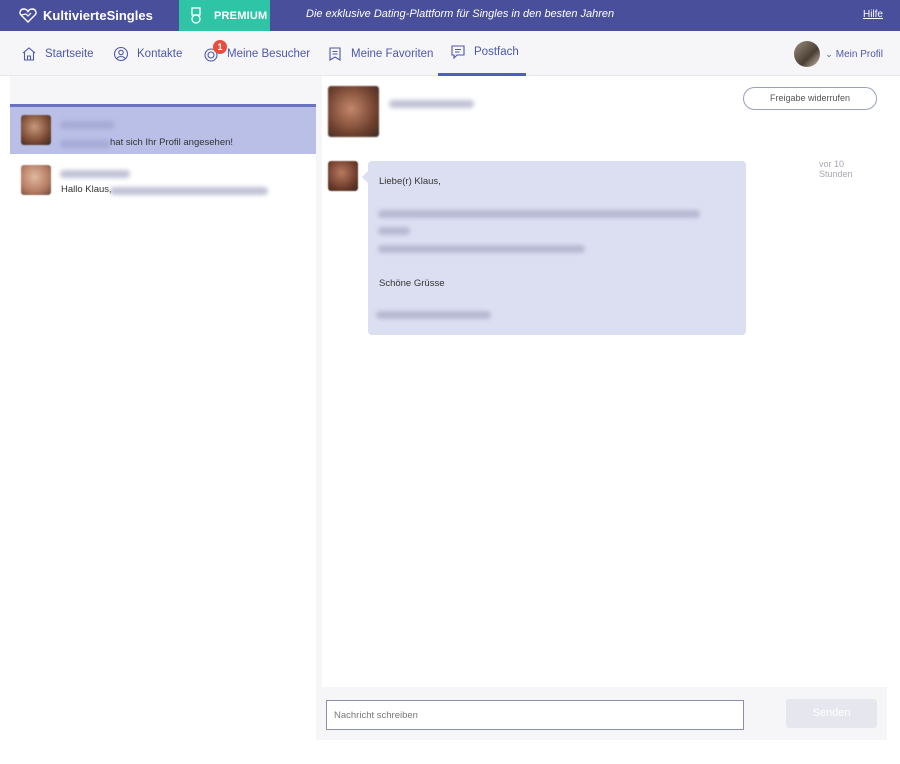  What do you see at coordinates (69, 53) in the screenshot?
I see `nav-label: Startseite` at bounding box center [69, 53].